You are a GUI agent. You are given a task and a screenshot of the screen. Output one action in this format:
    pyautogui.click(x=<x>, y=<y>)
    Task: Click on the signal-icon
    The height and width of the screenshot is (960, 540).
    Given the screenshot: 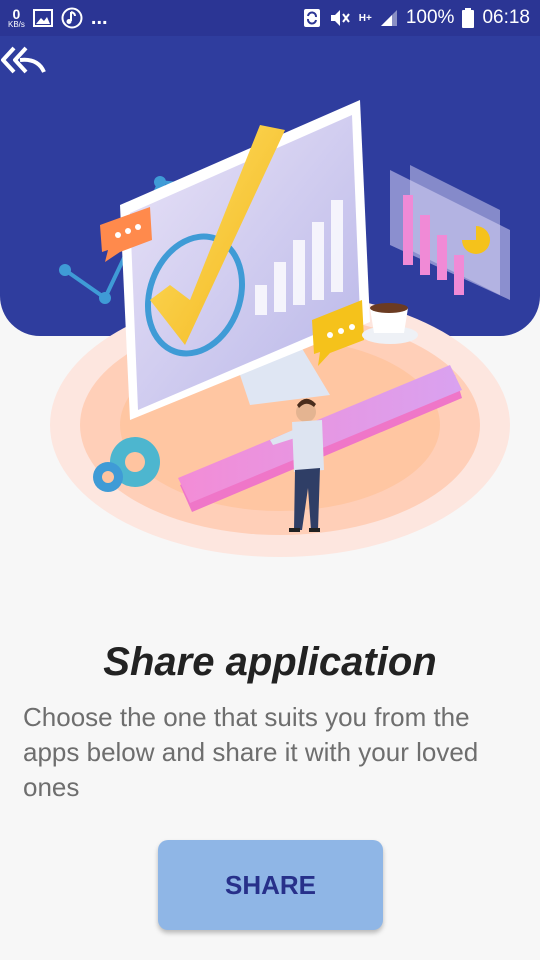 What is the action you would take?
    pyautogui.click(x=388, y=18)
    